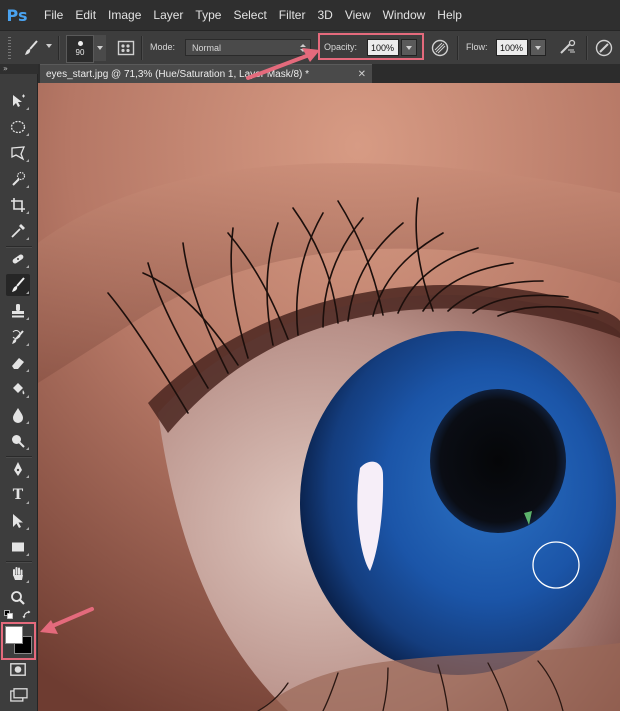 The height and width of the screenshot is (711, 620). What do you see at coordinates (449, 15) in the screenshot?
I see `menu-help: Help` at bounding box center [449, 15].